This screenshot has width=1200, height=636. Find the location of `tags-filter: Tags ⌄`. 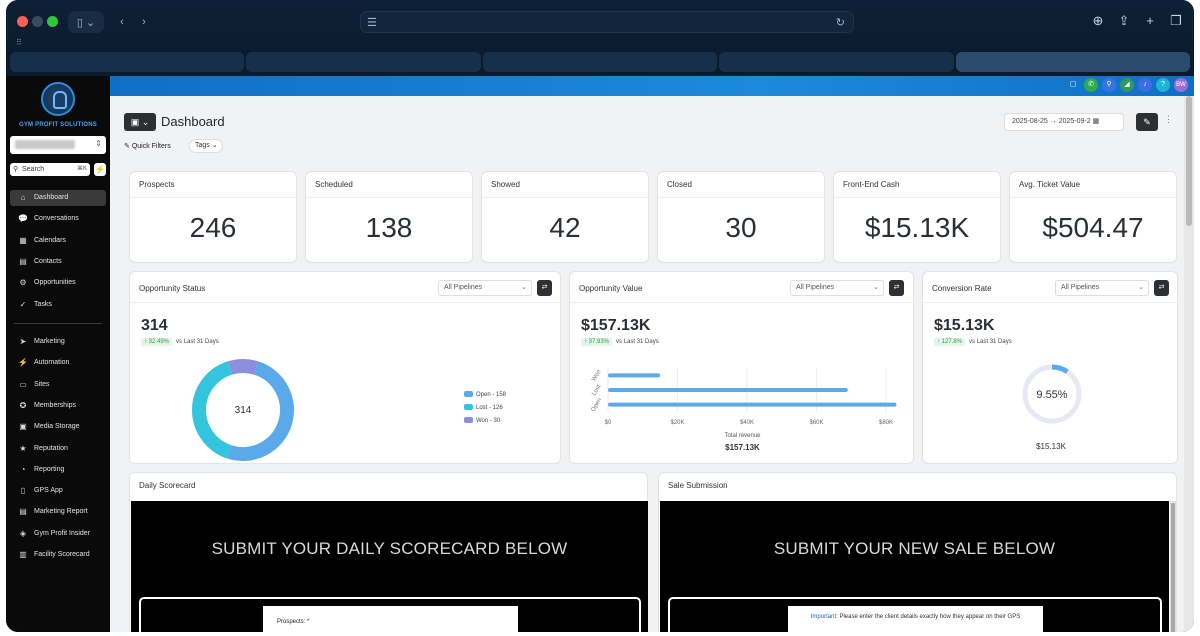

tags-filter: Tags ⌄ is located at coordinates (206, 146).